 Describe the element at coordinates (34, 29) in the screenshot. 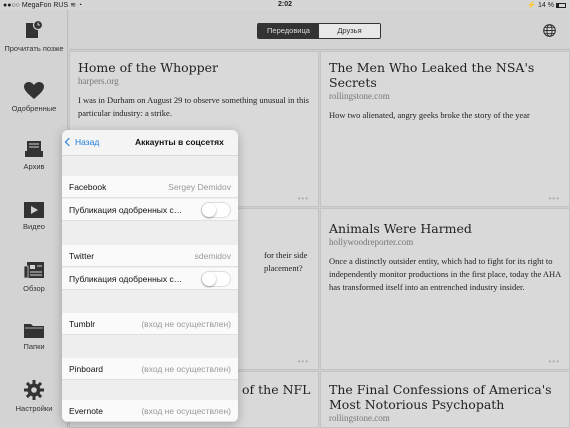

I see `clock-document-icon` at that location.